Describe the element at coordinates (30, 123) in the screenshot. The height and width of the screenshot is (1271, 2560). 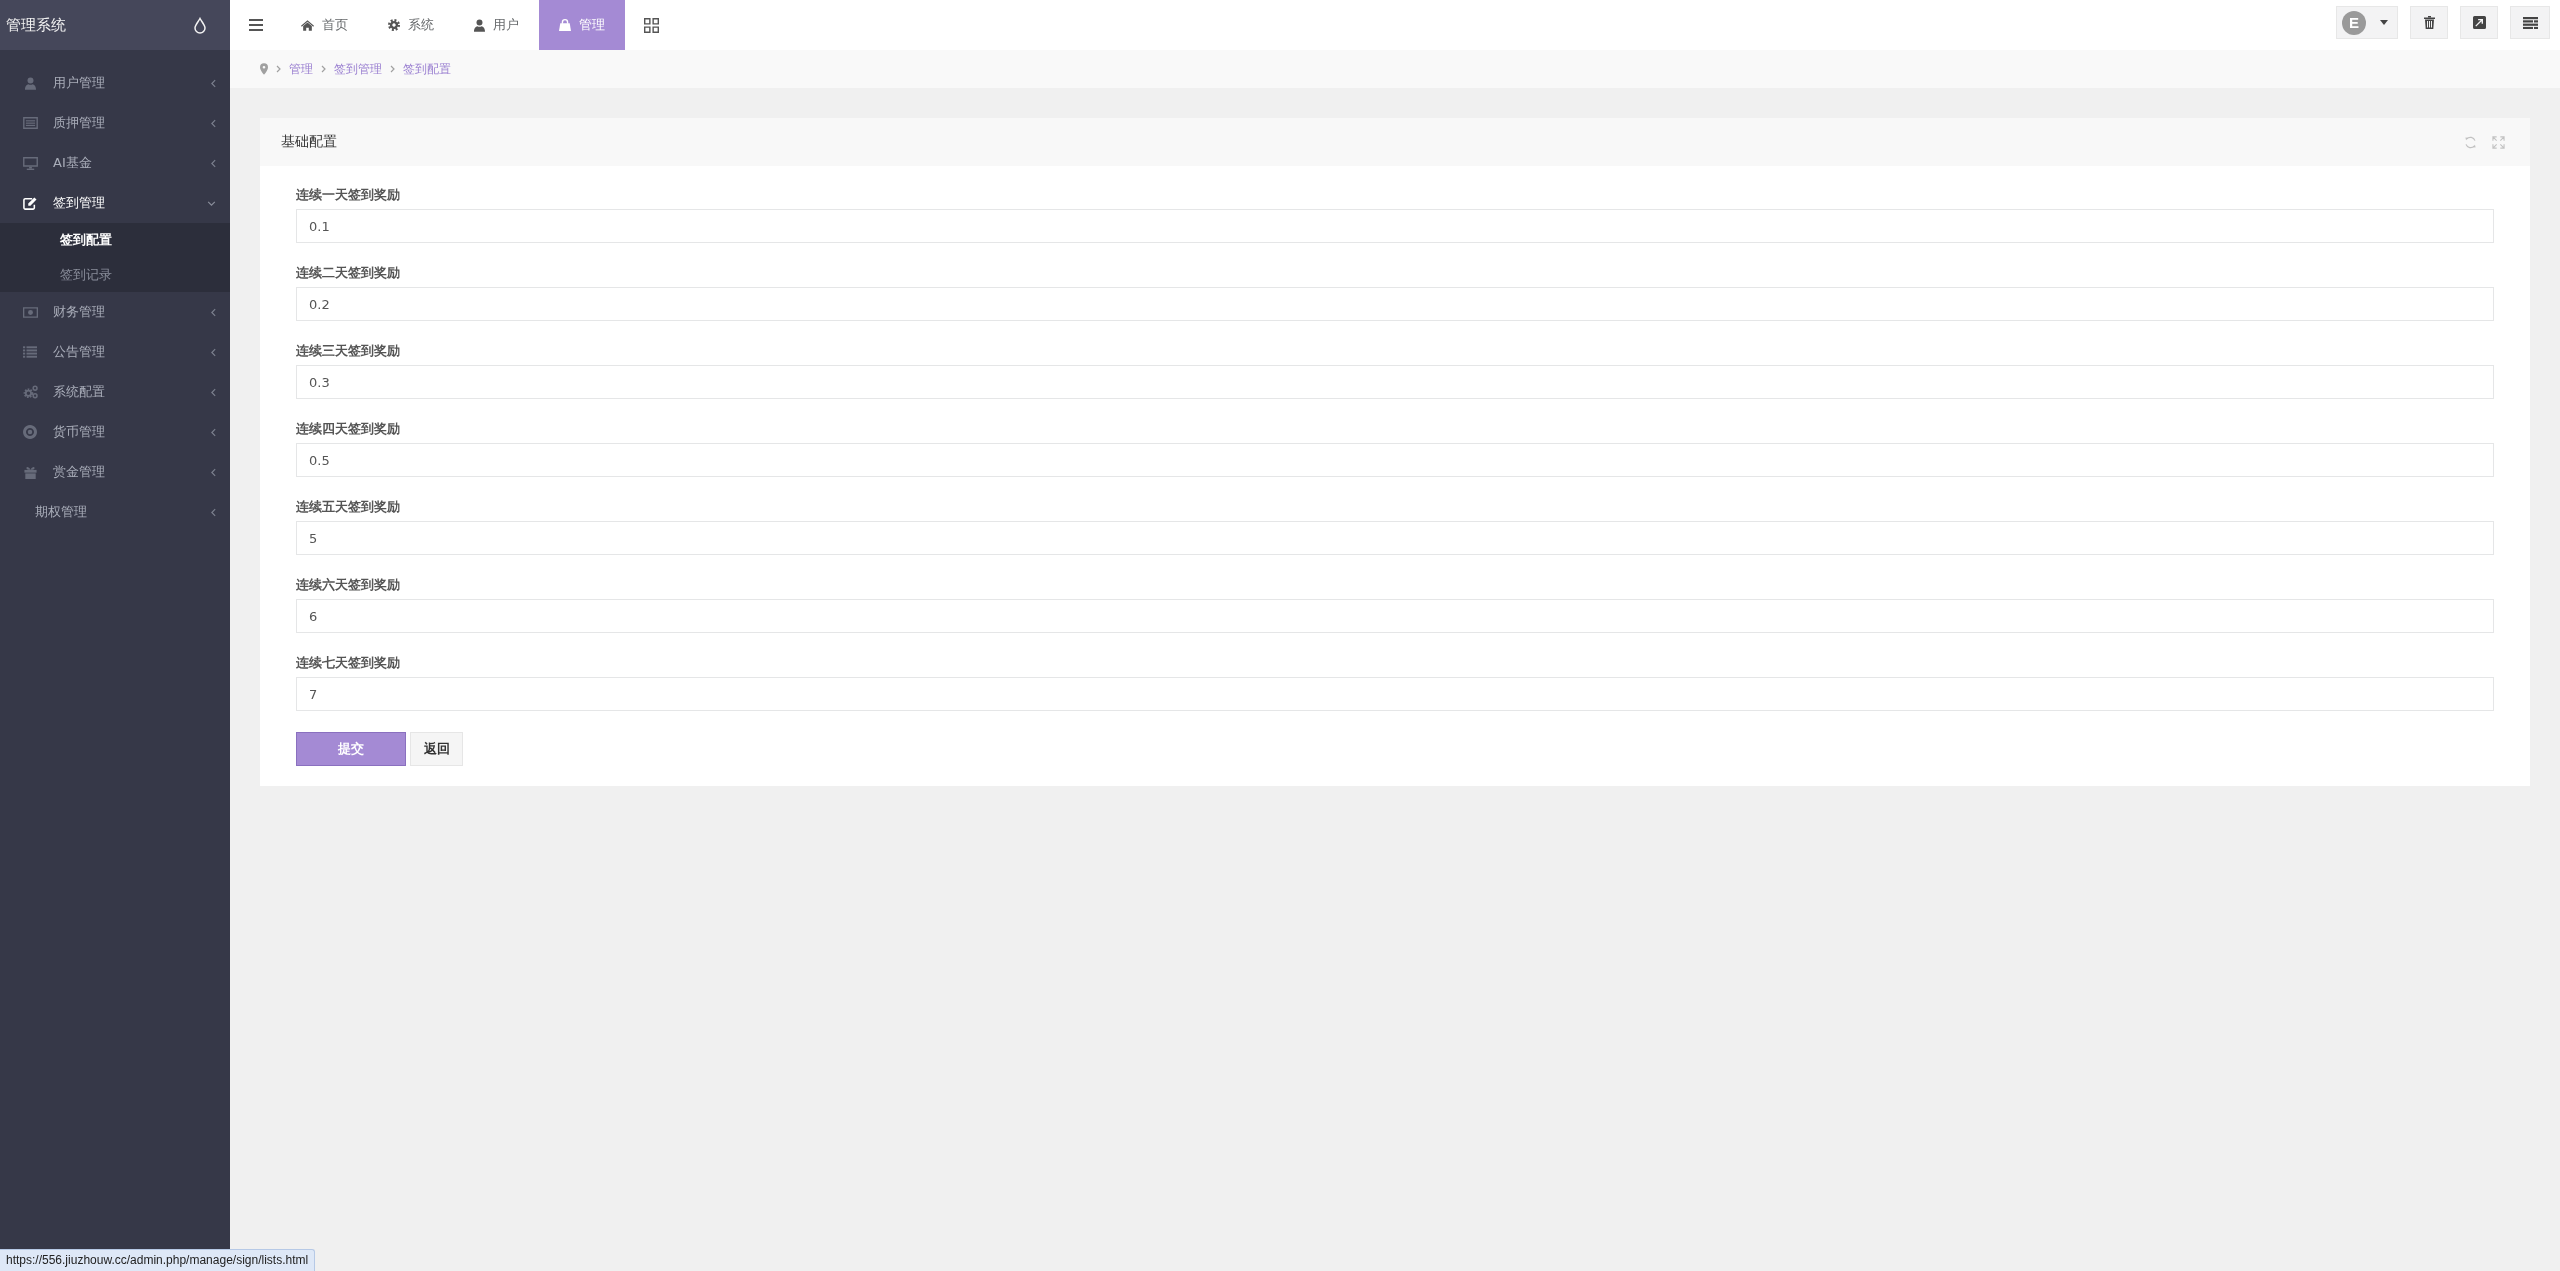
I see `card-lines-icon` at that location.